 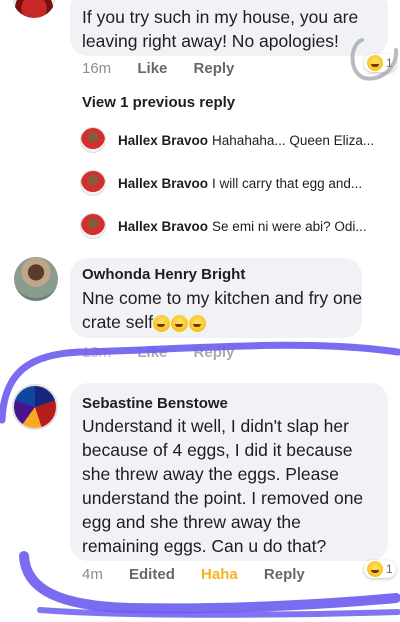 I want to click on timestamp: 4m, so click(x=92, y=574).